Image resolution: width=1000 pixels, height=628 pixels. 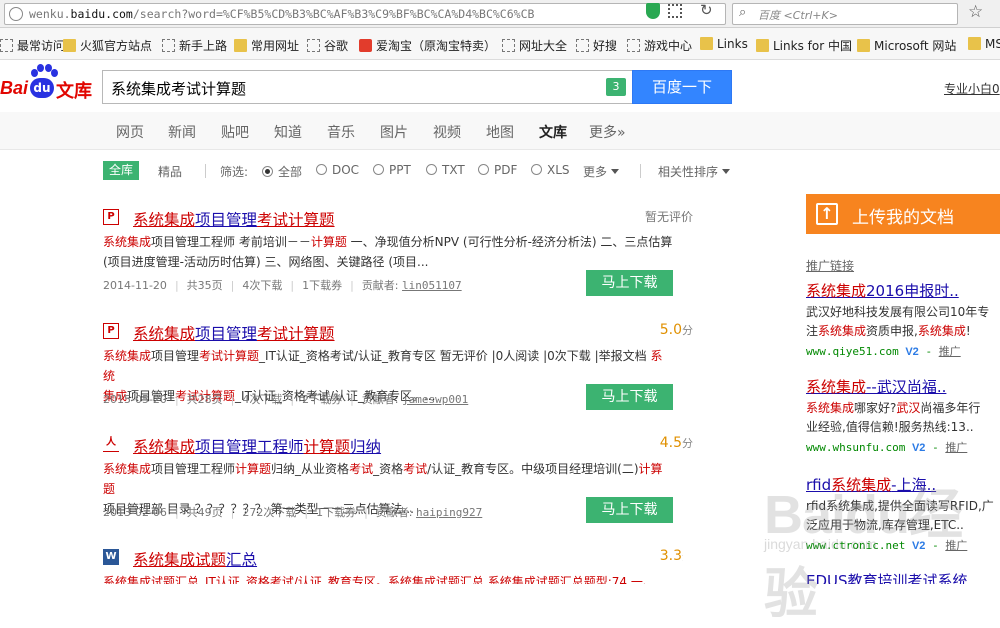 I want to click on bookmark-firefox: 火狐官方站点, so click(x=107, y=45).